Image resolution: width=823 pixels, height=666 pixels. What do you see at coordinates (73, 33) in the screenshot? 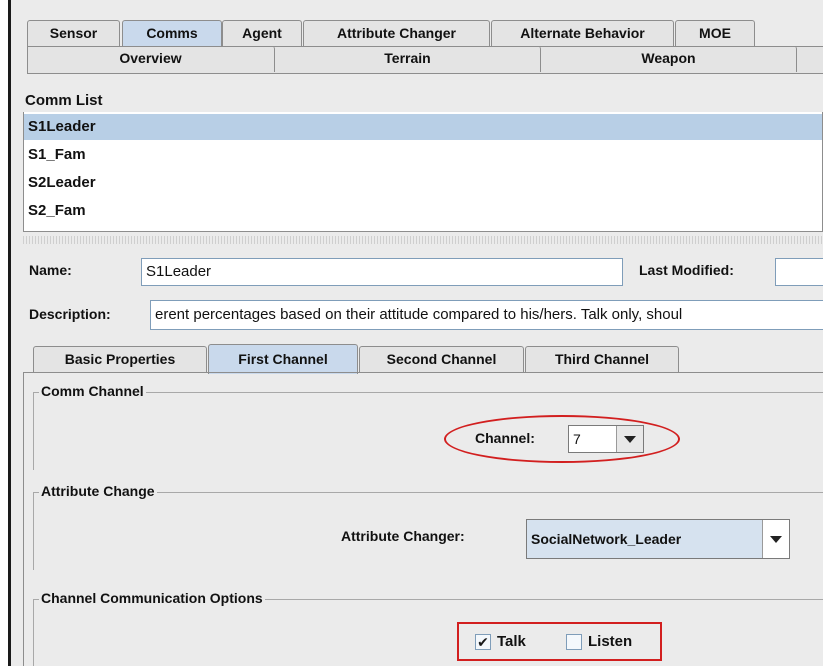
I see `tab-sensor: Sensor` at bounding box center [73, 33].